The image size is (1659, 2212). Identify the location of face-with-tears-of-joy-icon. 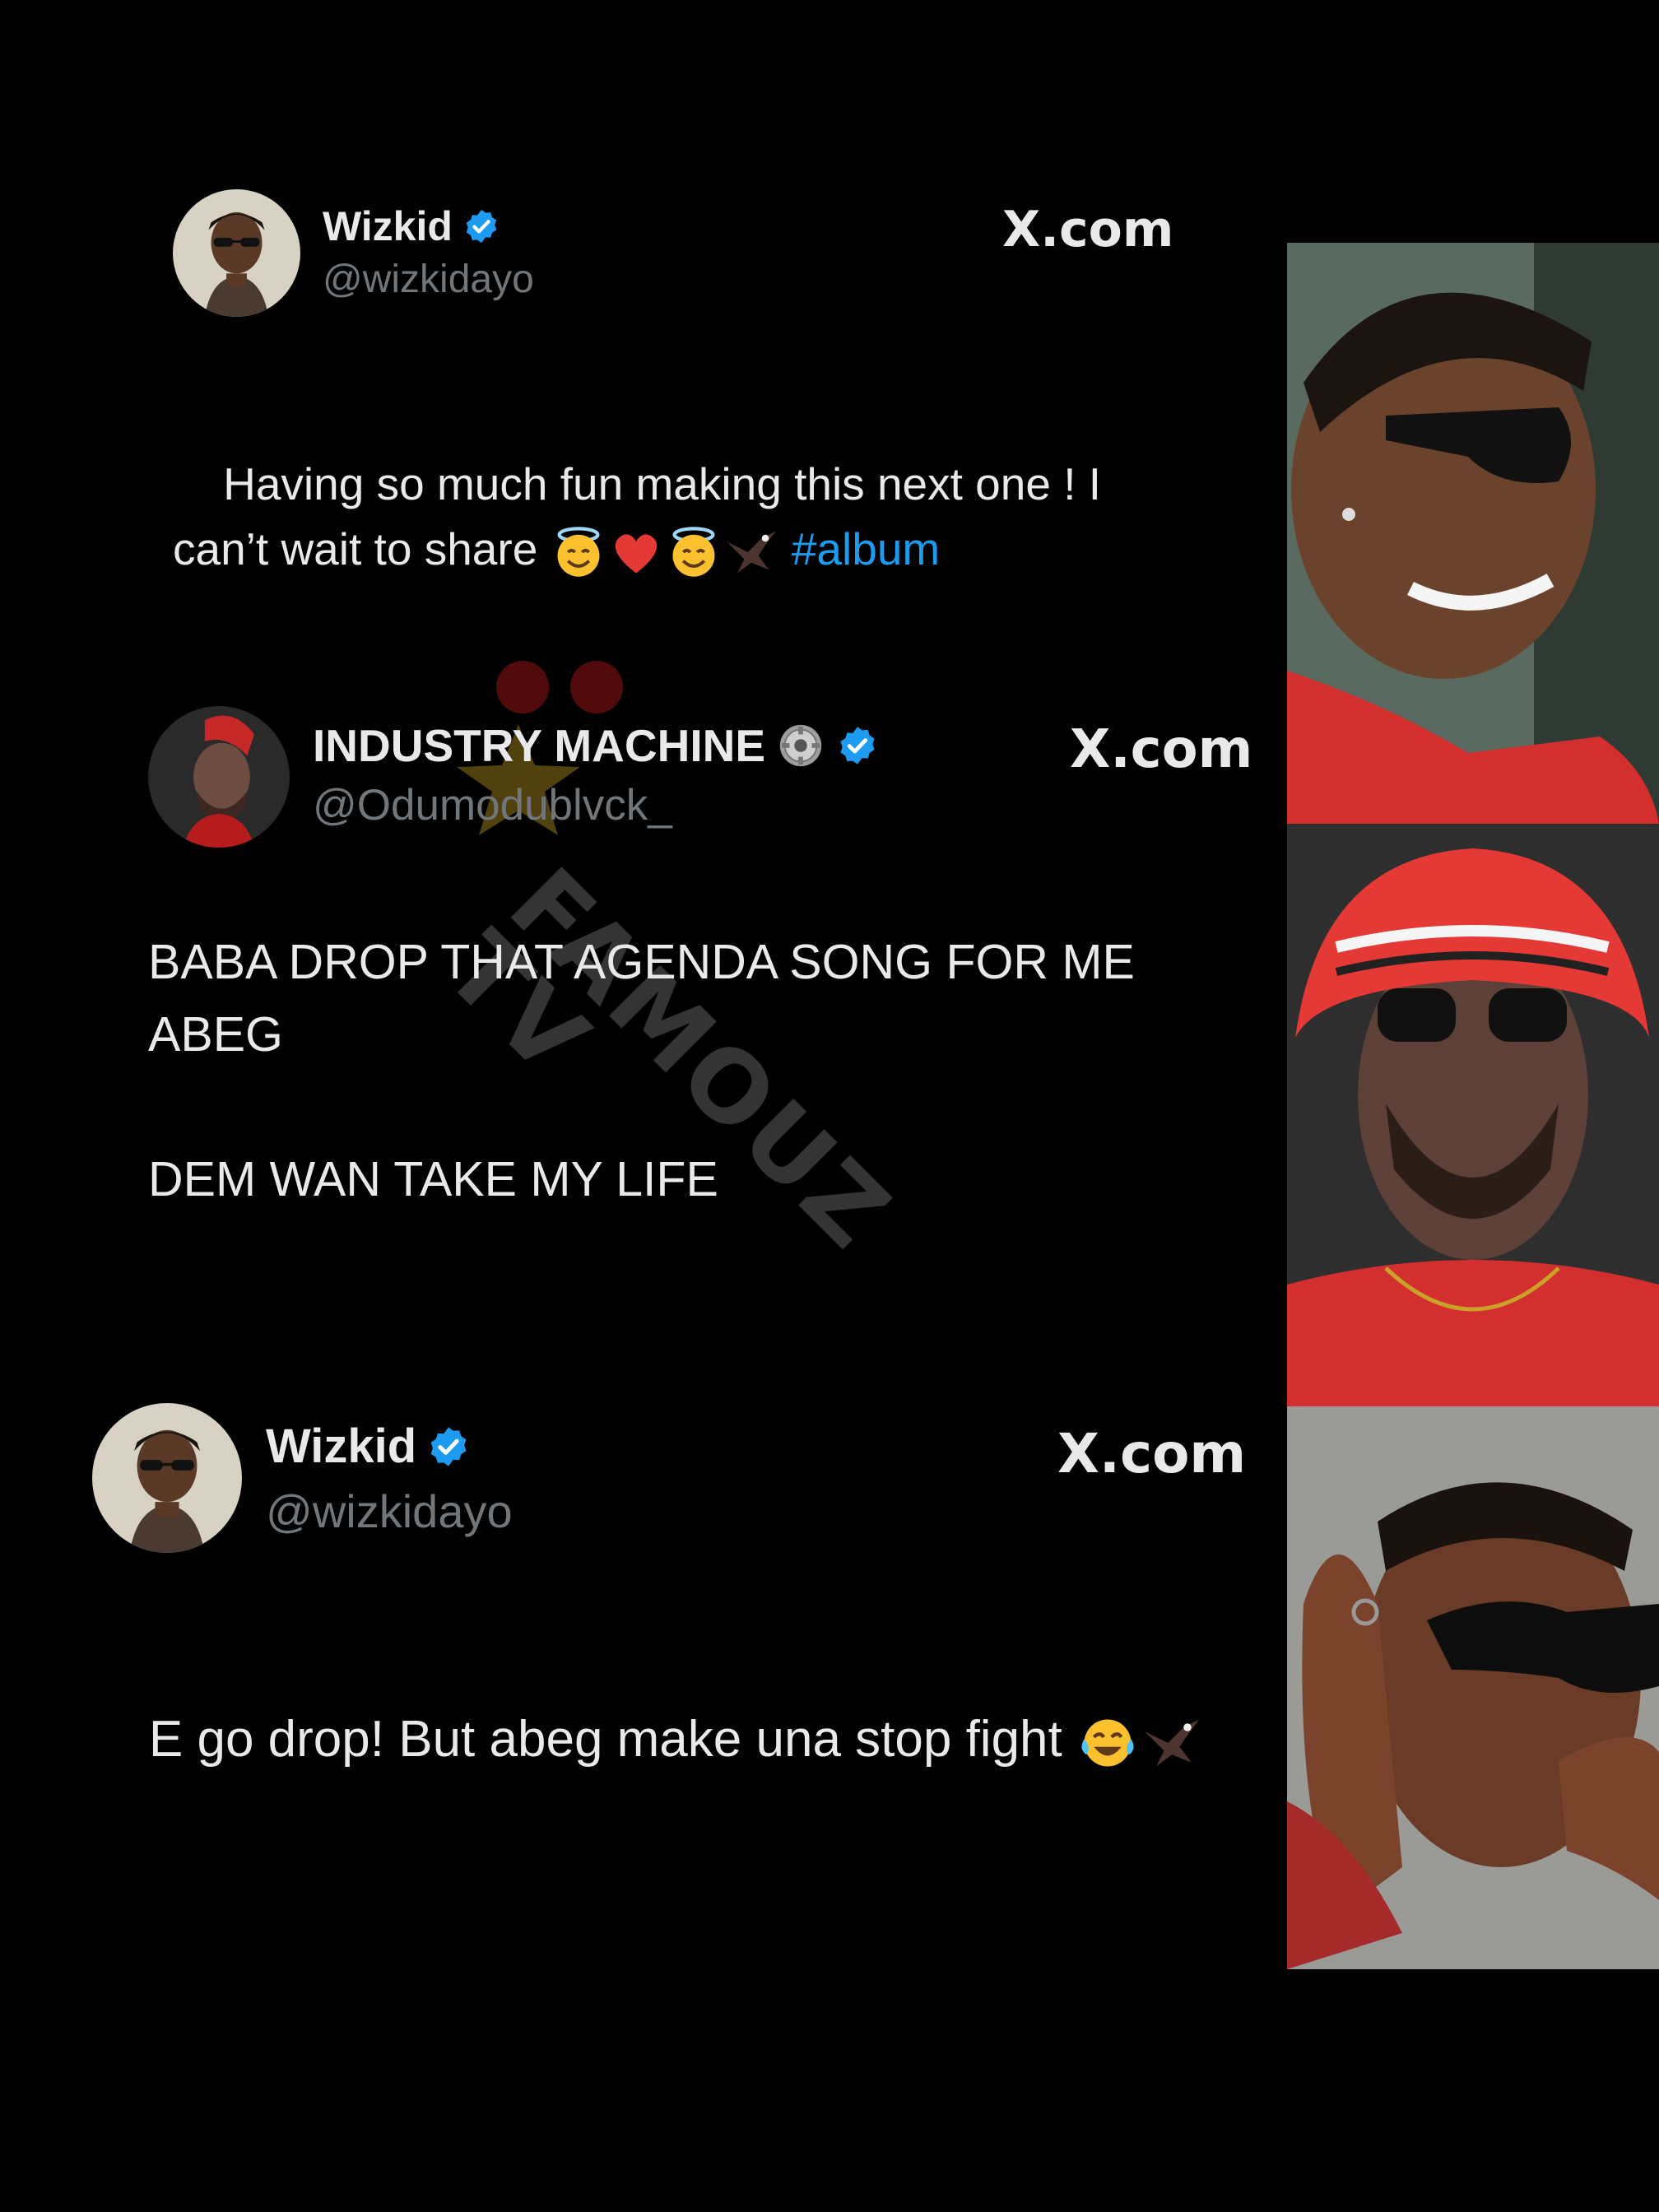
(1107, 1743).